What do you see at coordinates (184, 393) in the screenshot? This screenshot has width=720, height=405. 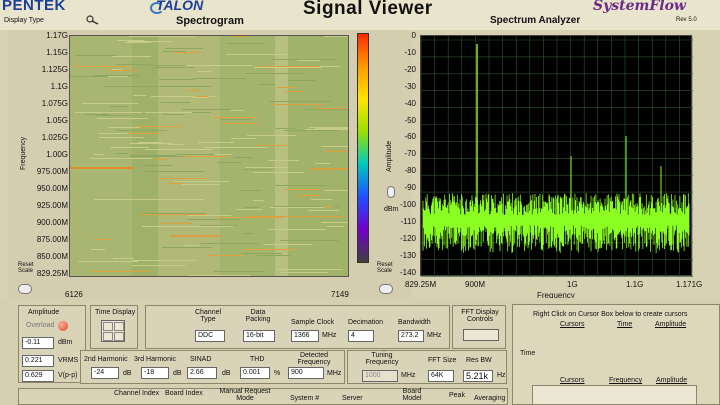 I see `board-index-label: Board Index` at bounding box center [184, 393].